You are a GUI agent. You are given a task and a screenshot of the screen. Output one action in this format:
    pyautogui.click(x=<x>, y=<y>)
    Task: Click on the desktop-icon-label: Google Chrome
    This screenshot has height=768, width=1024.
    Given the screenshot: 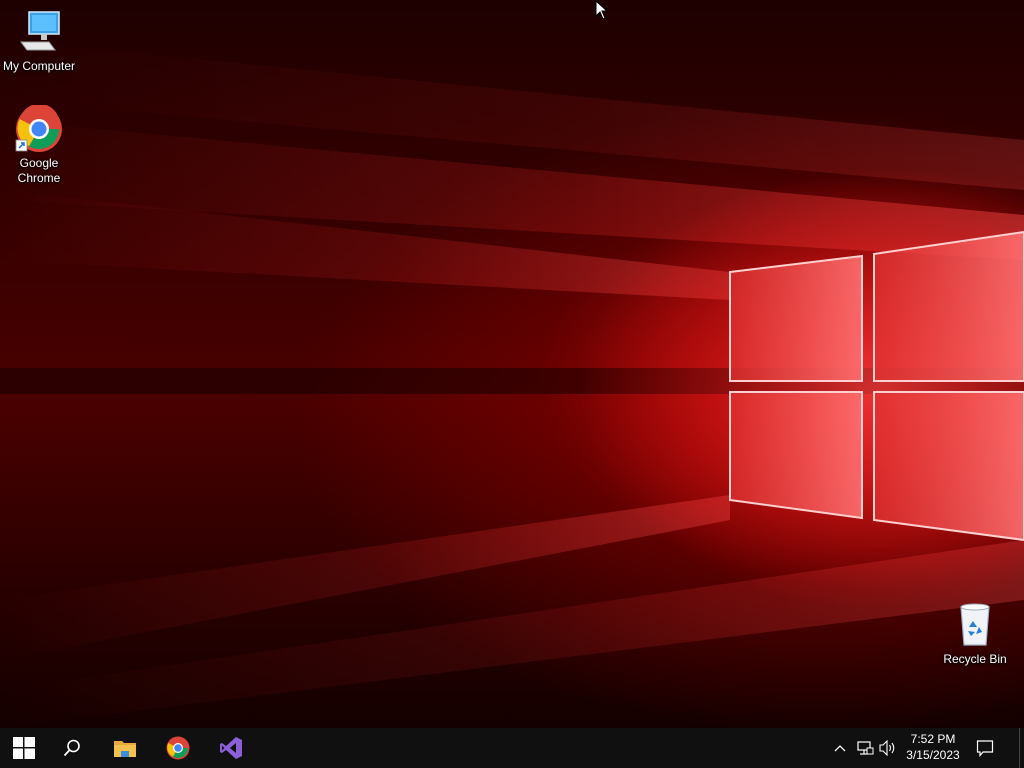 What is the action you would take?
    pyautogui.click(x=39, y=170)
    